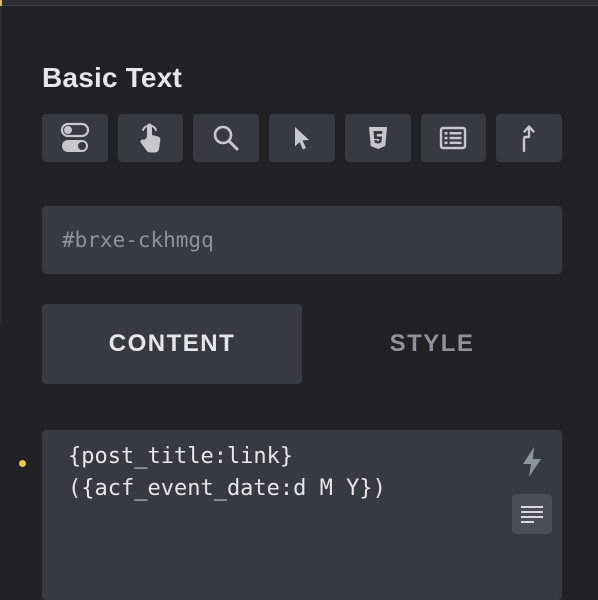 This screenshot has height=600, width=598. I want to click on structure-button, so click(453, 138).